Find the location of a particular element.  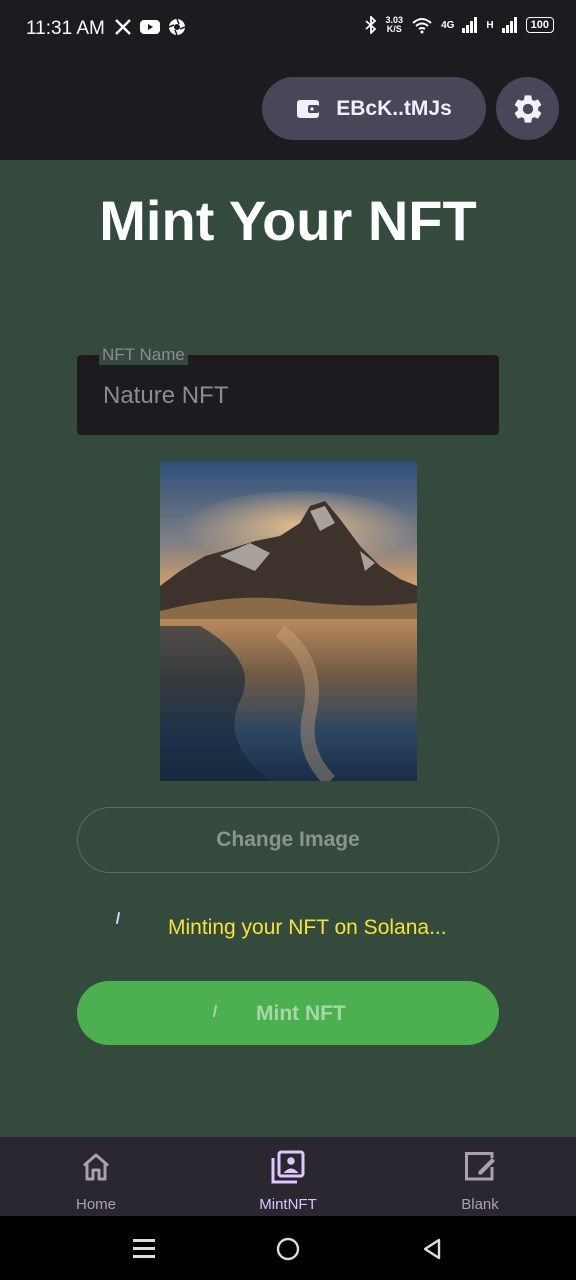

wifi-icon is located at coordinates (422, 26).